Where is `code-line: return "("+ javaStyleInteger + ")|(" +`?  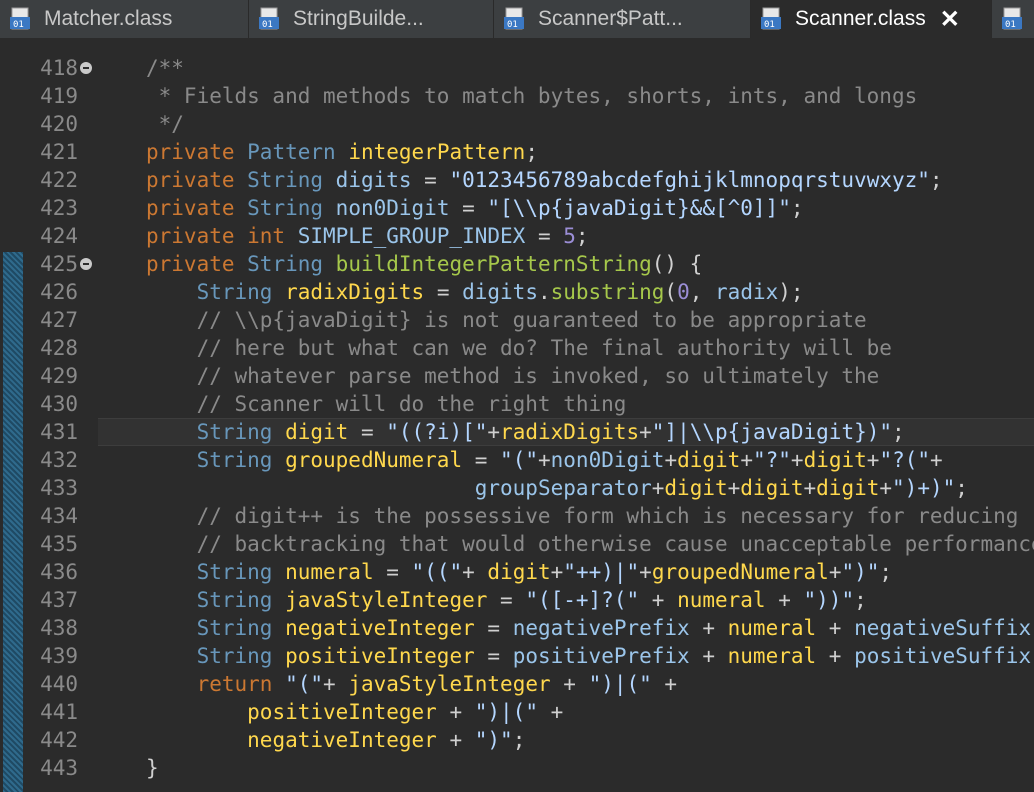 code-line: return "("+ javaStyleInteger + ")|(" + is located at coordinates (412, 684).